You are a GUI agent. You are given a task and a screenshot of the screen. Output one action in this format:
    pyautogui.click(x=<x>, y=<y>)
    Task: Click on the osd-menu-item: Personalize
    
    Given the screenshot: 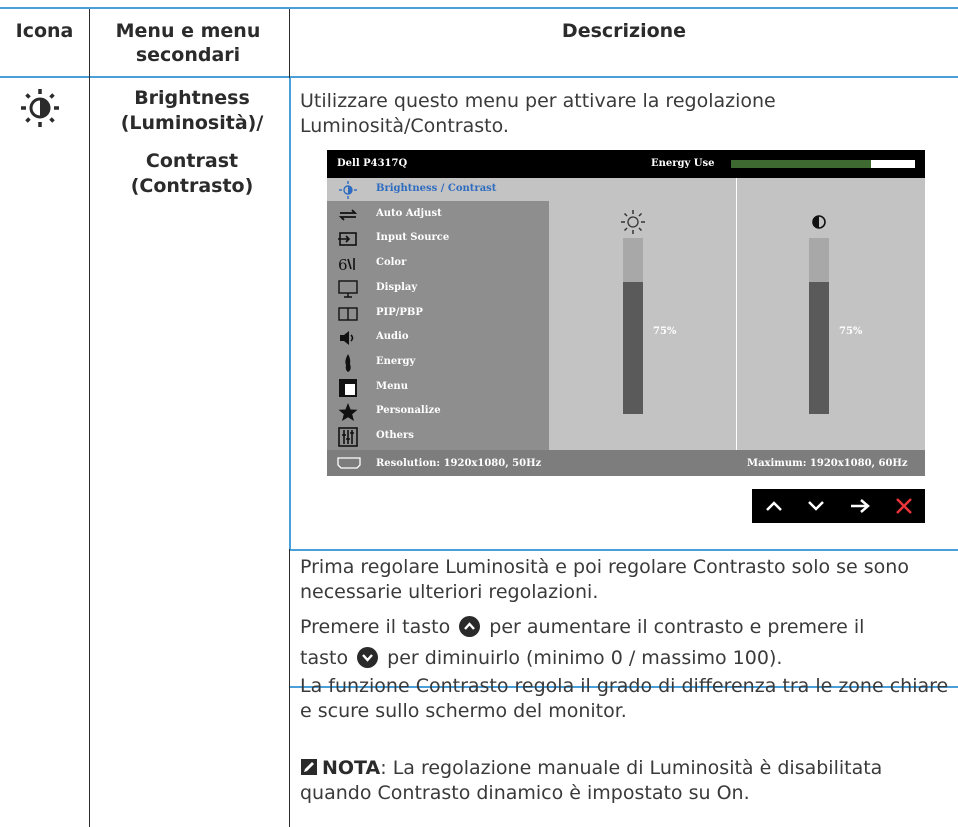 What is the action you would take?
    pyautogui.click(x=438, y=412)
    